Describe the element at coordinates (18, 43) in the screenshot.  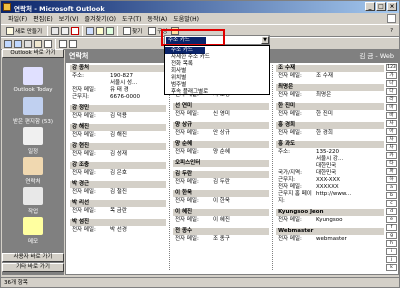
I see `forward-icon` at that location.